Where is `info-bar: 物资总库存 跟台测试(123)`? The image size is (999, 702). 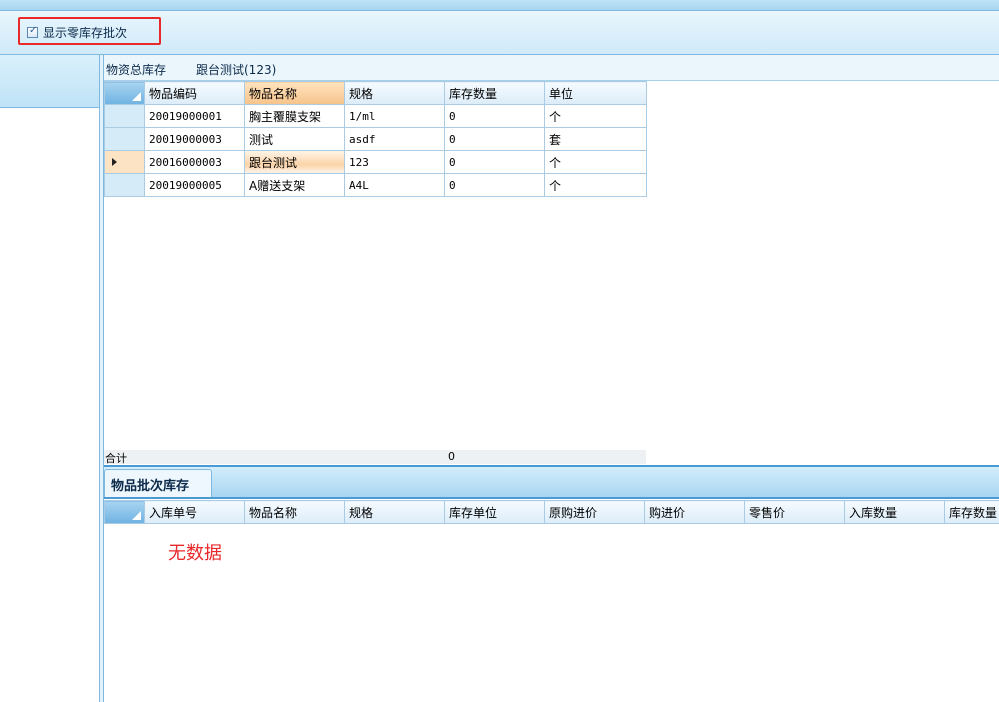 info-bar: 物资总库存 跟台测试(123) is located at coordinates (551, 68).